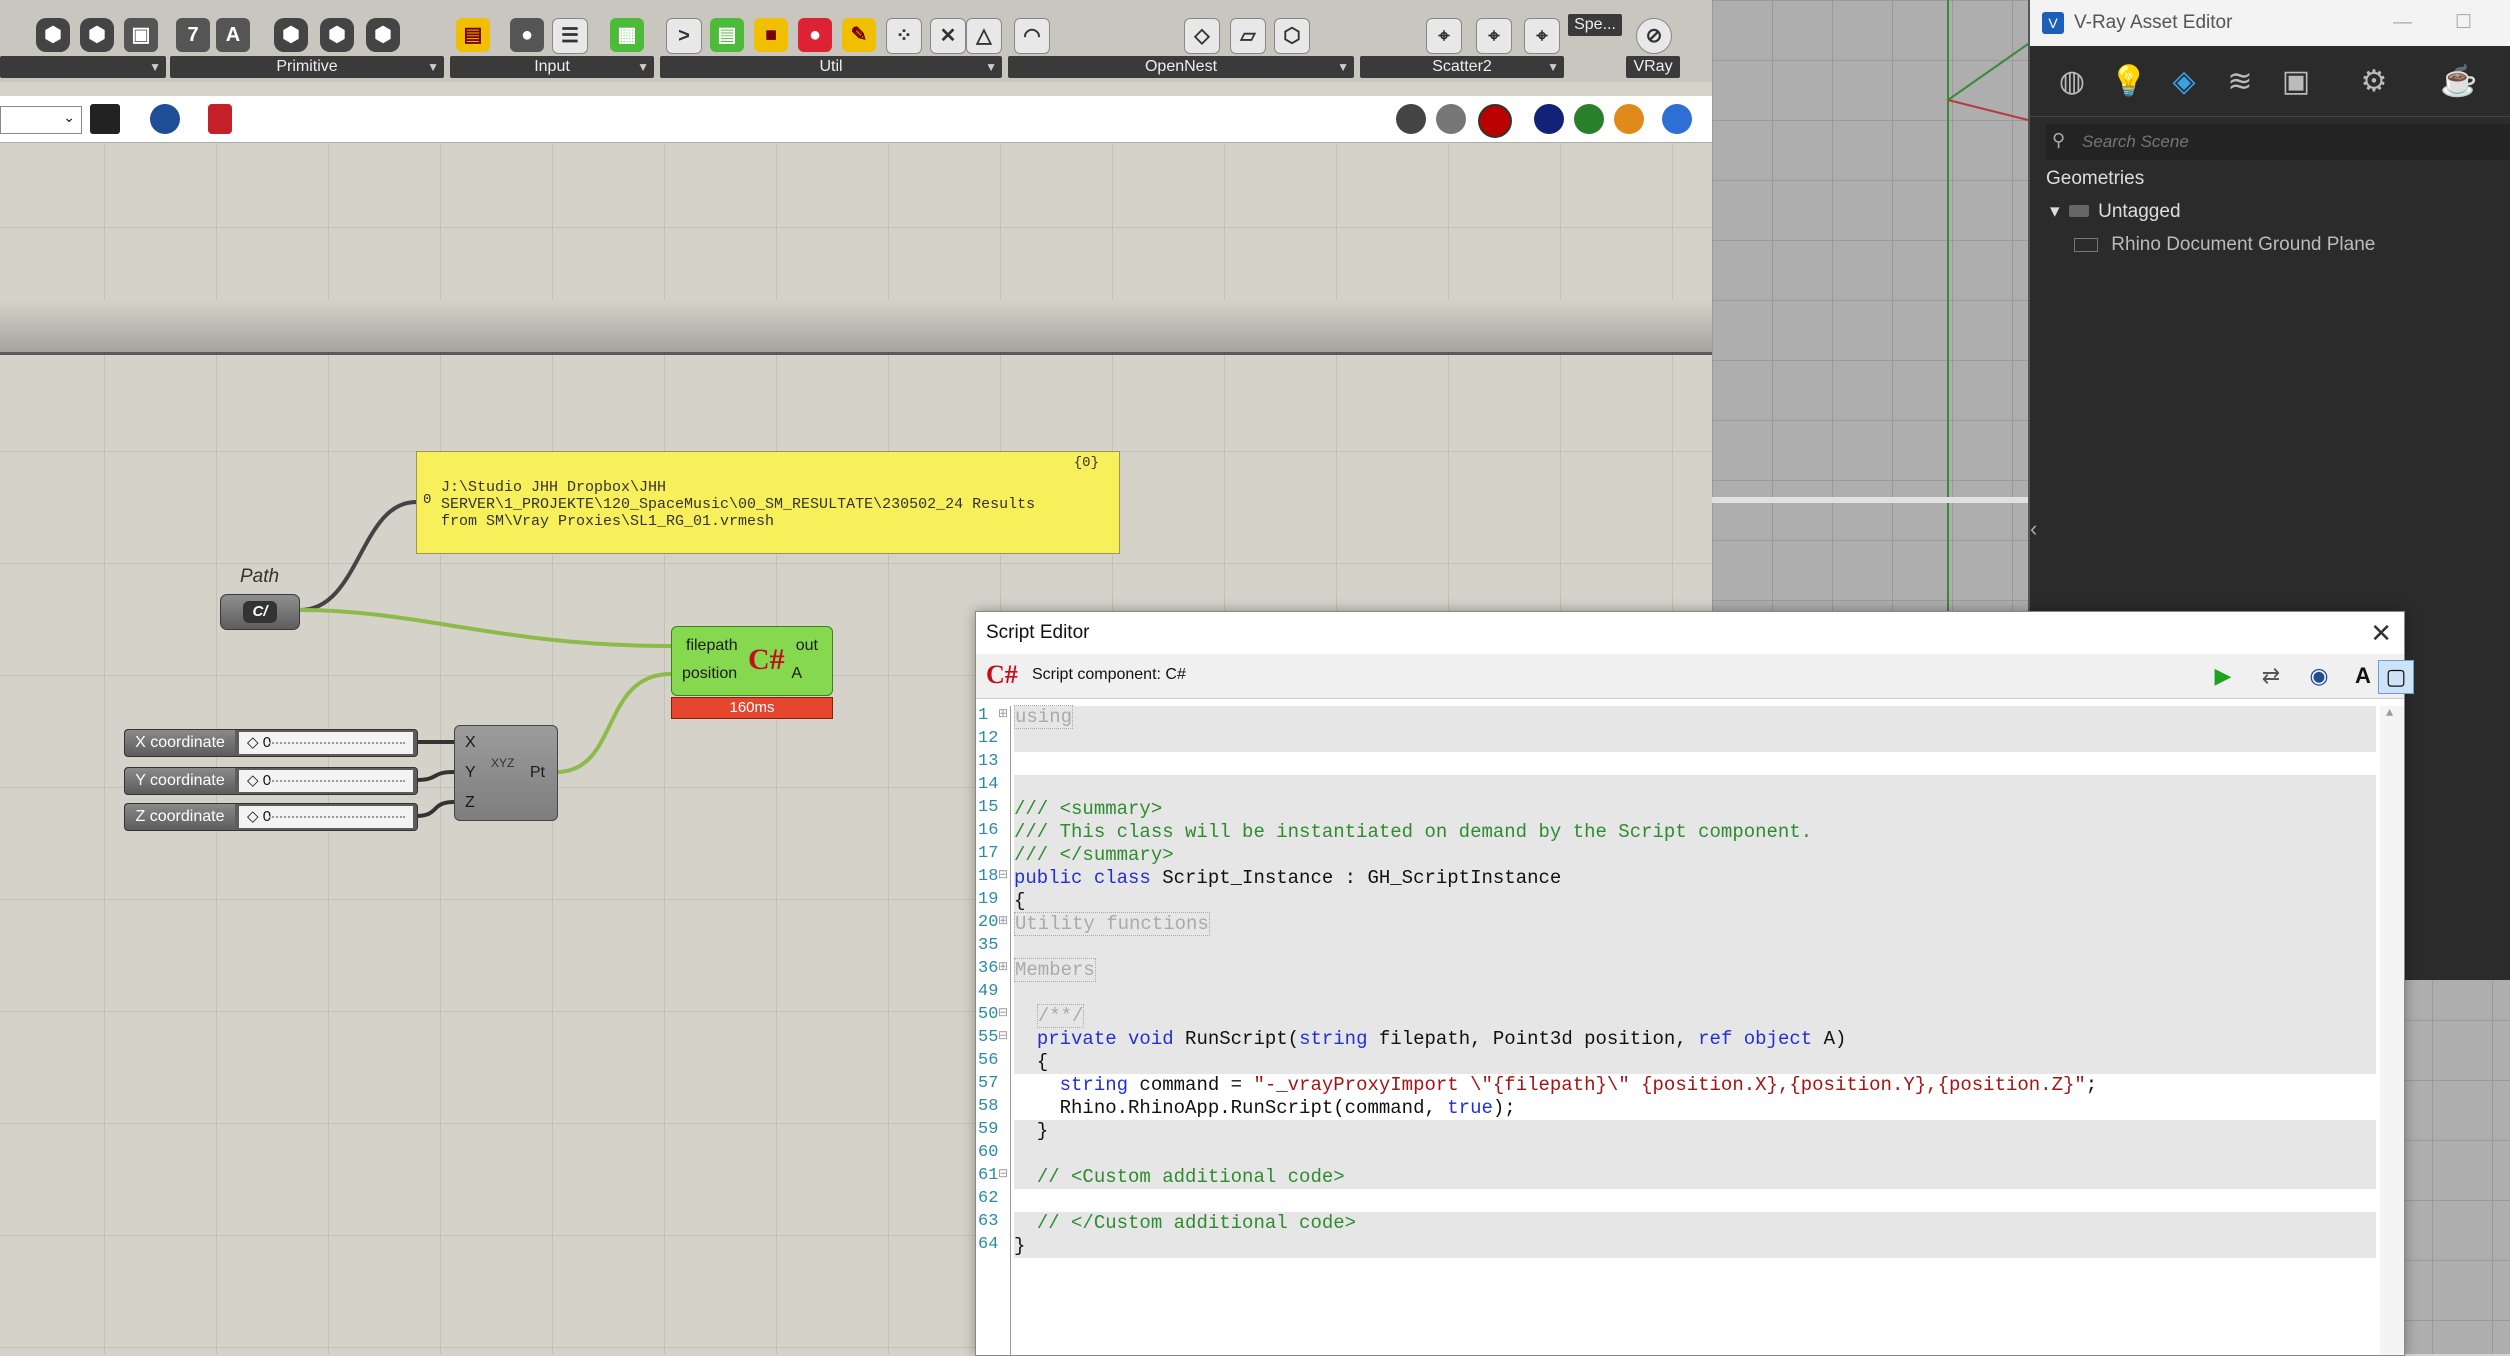 This screenshot has width=2510, height=1356. What do you see at coordinates (627, 35) in the screenshot?
I see `grid-icon: ▦` at bounding box center [627, 35].